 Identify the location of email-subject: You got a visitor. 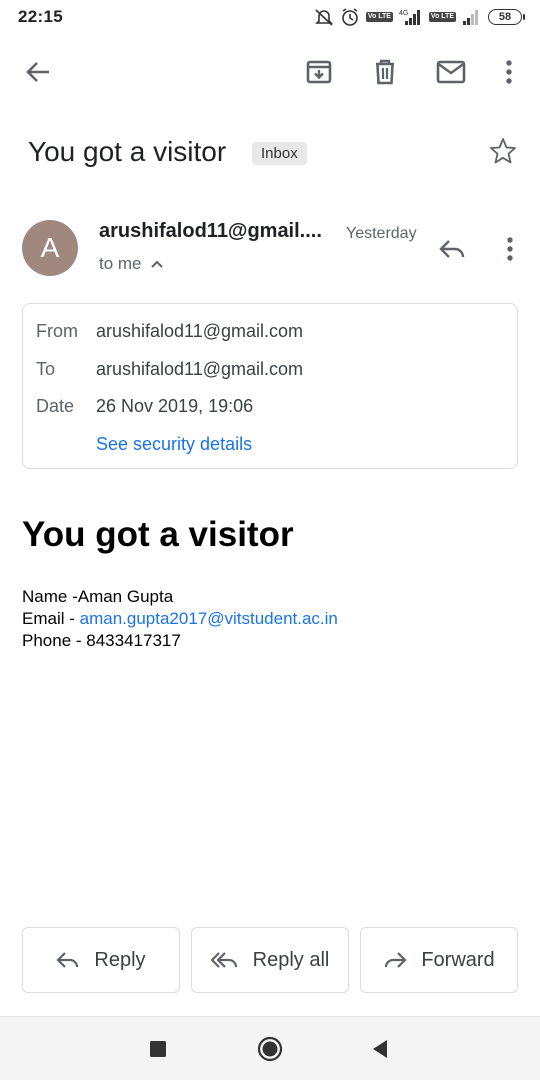
(127, 151).